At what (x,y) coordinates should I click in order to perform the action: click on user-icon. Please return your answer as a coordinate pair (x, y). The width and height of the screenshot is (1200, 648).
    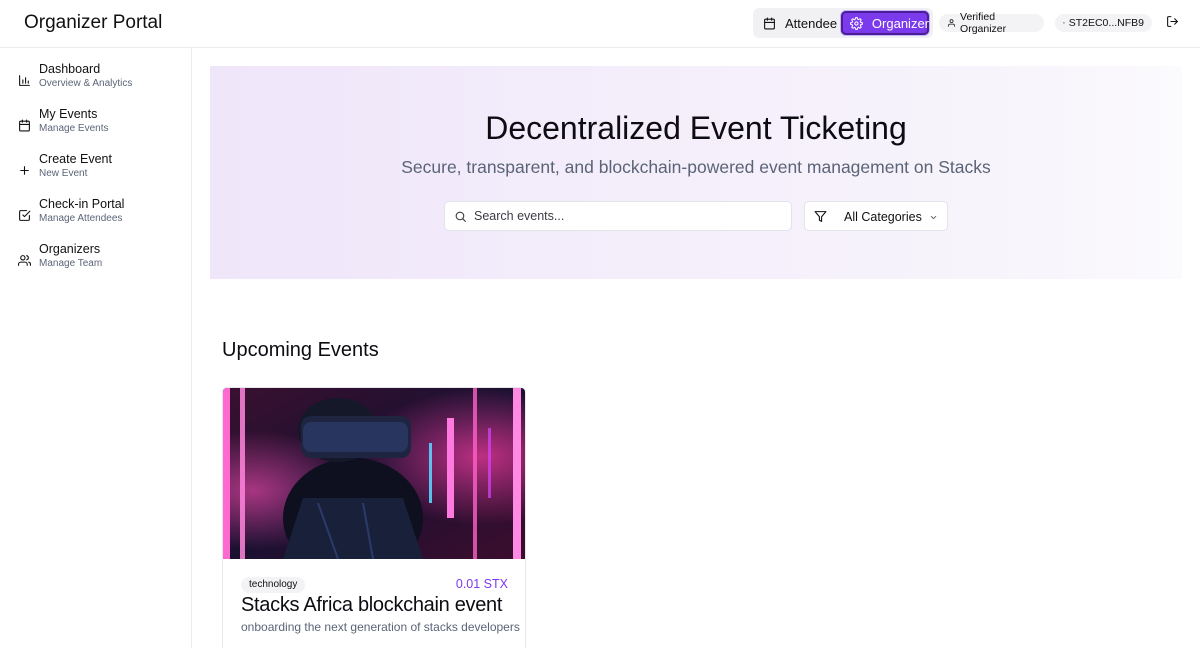
    Looking at the image, I should click on (951, 23).